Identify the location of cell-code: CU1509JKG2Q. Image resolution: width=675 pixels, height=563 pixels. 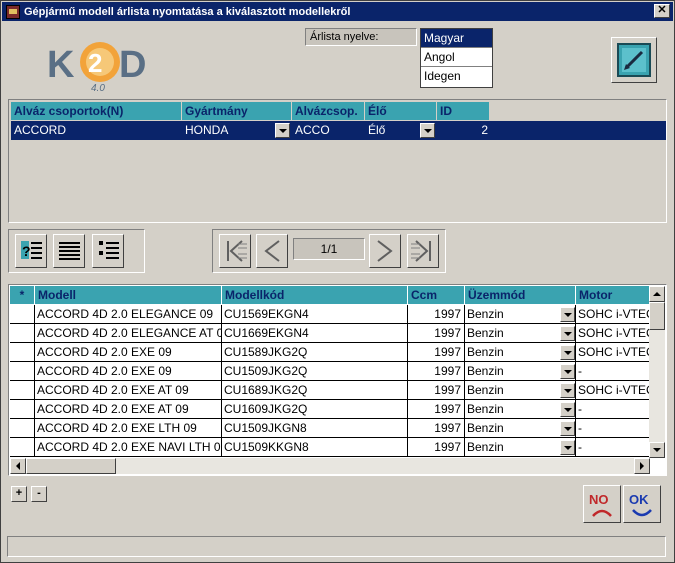
(315, 371).